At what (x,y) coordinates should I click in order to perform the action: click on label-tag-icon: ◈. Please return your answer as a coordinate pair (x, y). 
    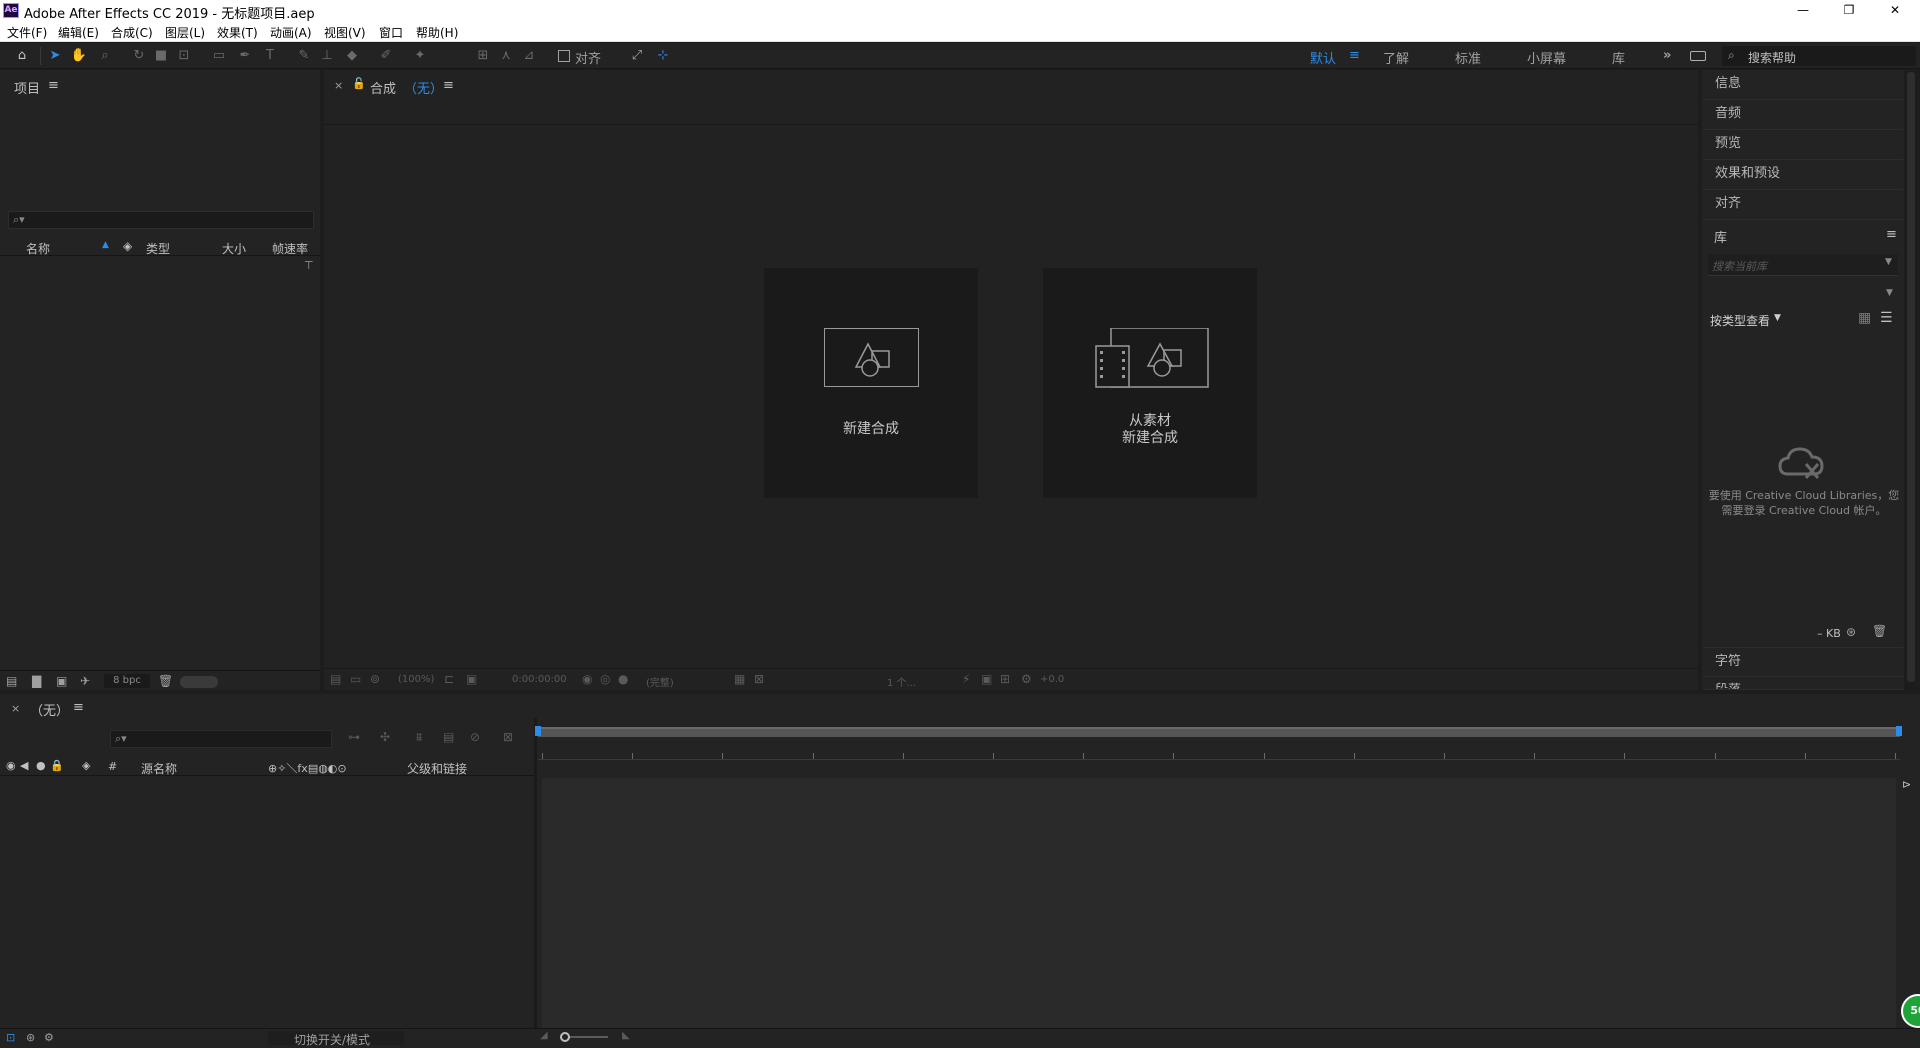
    Looking at the image, I should click on (86, 765).